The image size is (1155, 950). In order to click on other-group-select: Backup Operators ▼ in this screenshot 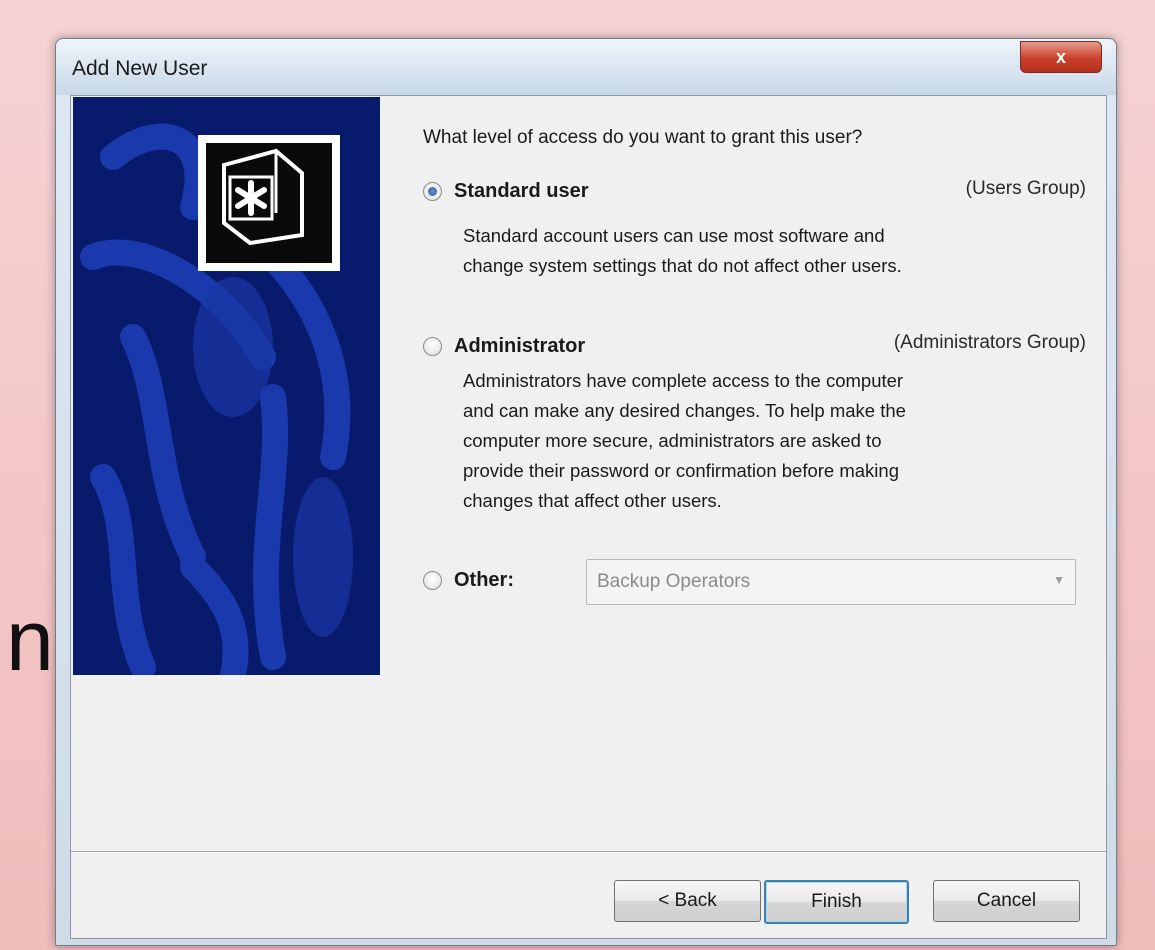, I will do `click(831, 582)`.